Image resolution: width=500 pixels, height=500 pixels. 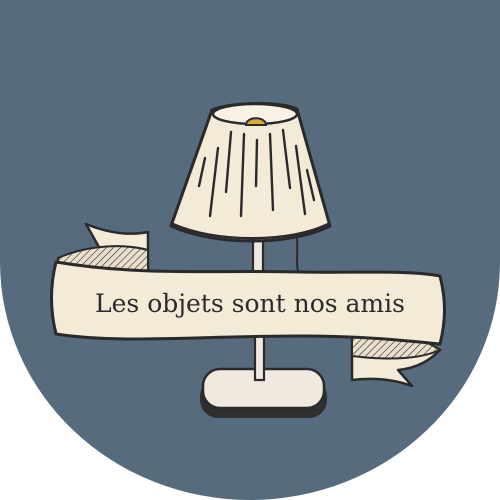 What do you see at coordinates (297, 255) in the screenshot?
I see `lamp-cord` at bounding box center [297, 255].